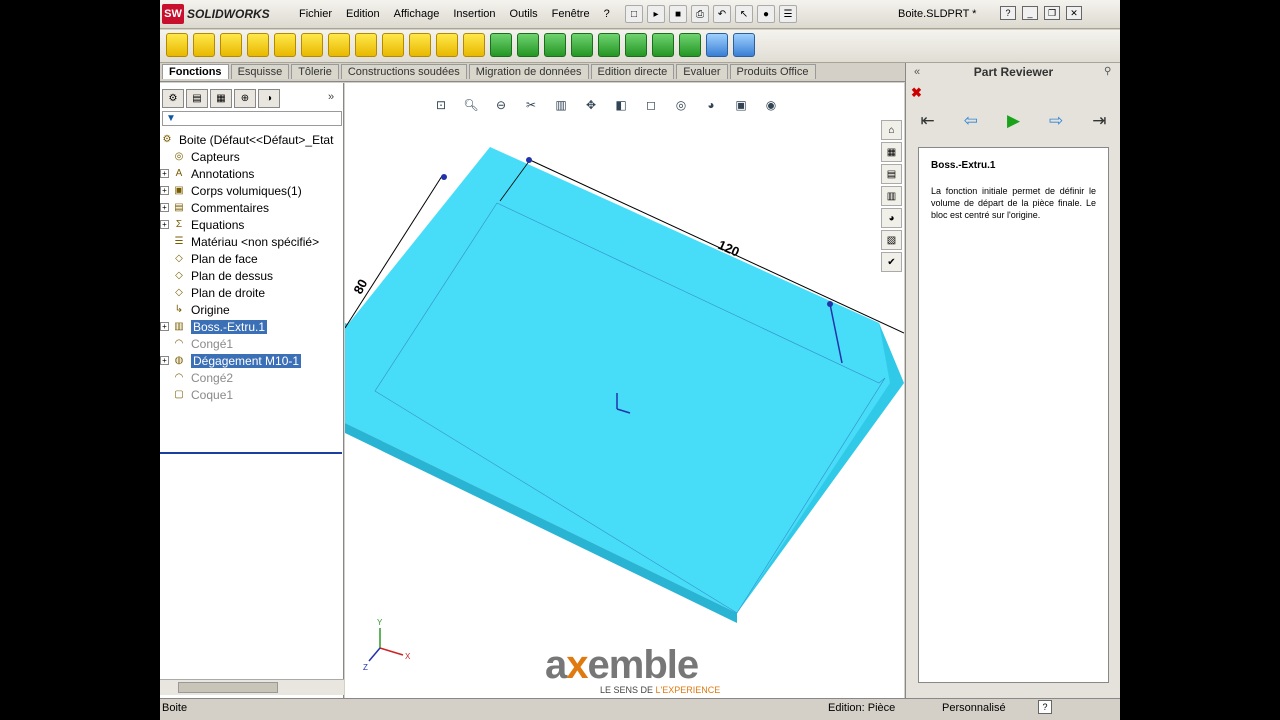 The height and width of the screenshot is (720, 1280). What do you see at coordinates (315, 71) in the screenshot?
I see `tab-tolerie: Tôlerie` at bounding box center [315, 71].